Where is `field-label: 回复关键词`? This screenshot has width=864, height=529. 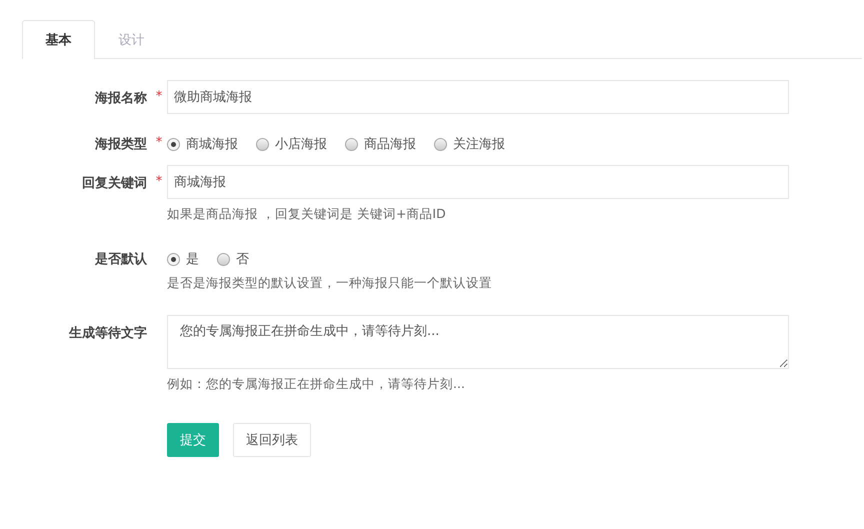 field-label: 回复关键词 is located at coordinates (114, 183).